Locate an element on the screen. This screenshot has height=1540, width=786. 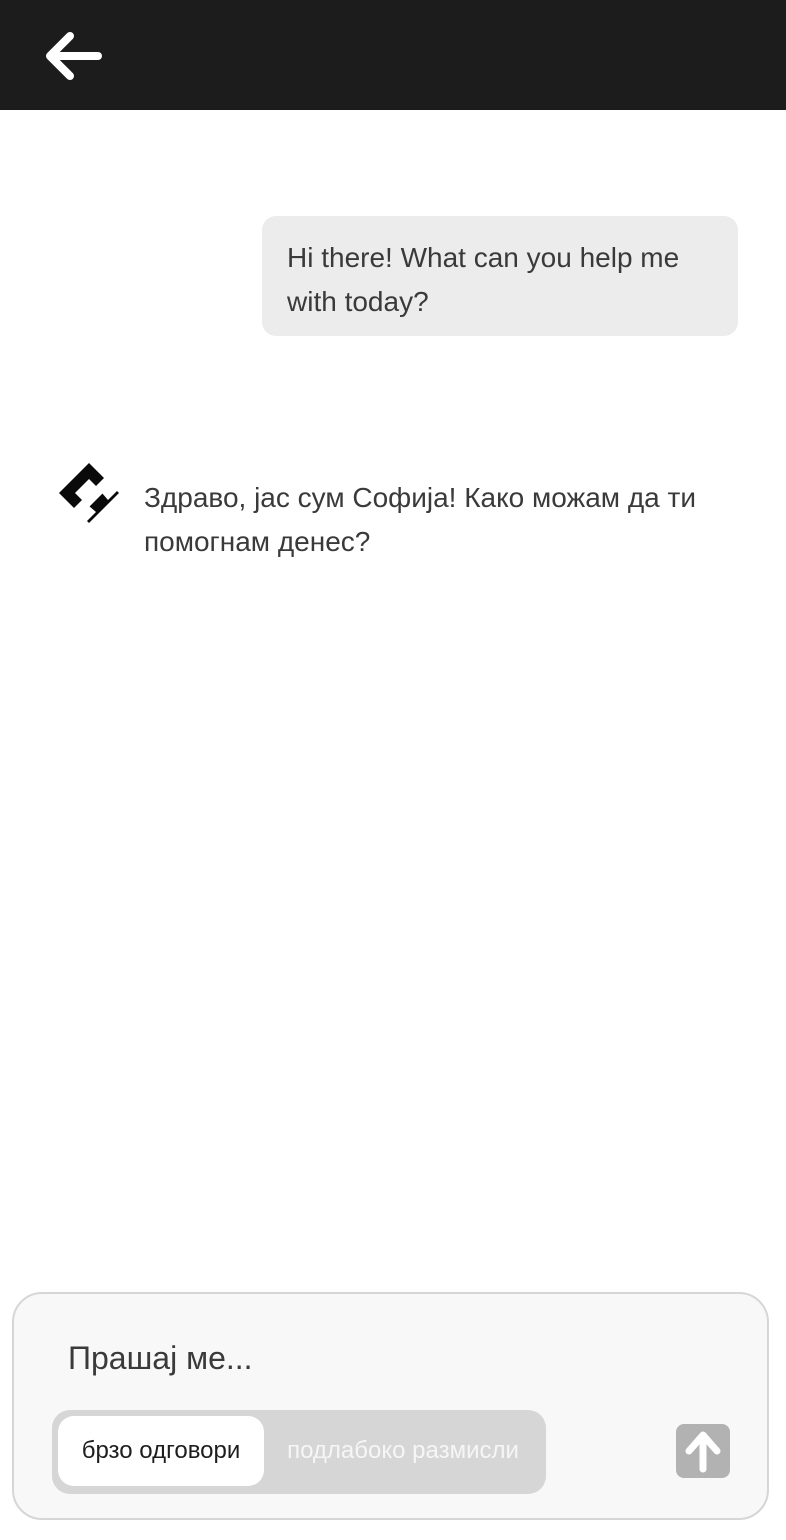
arrow-up-icon is located at coordinates (703, 1452).